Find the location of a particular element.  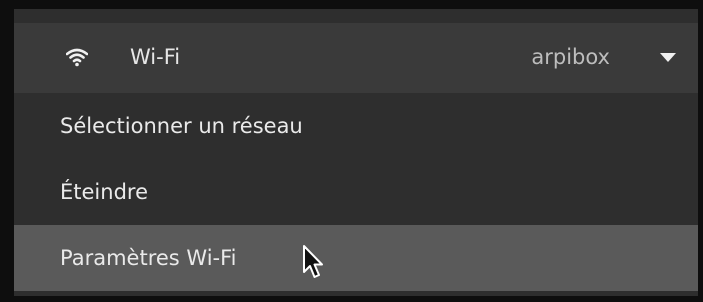

menu-item-label: Paramètres Wi-Fi is located at coordinates (148, 258).